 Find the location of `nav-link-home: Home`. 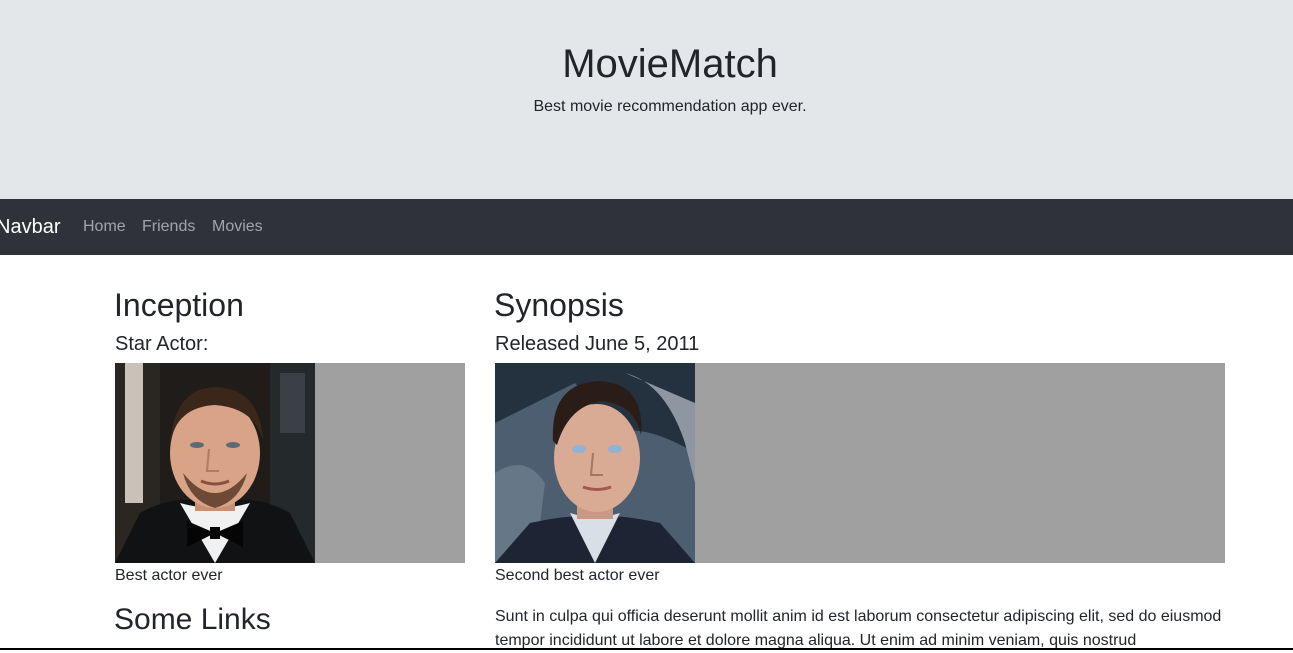

nav-link-home: Home is located at coordinates (104, 227).